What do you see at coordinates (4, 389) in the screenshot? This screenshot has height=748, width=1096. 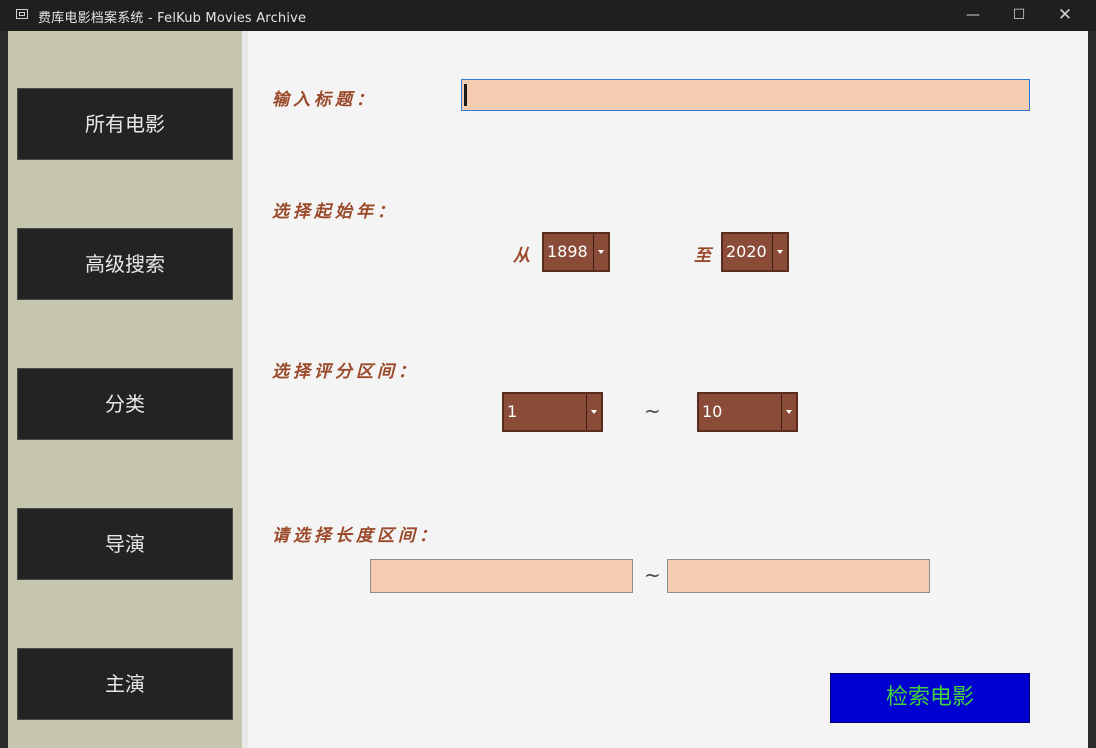 I see `window-edge-left` at bounding box center [4, 389].